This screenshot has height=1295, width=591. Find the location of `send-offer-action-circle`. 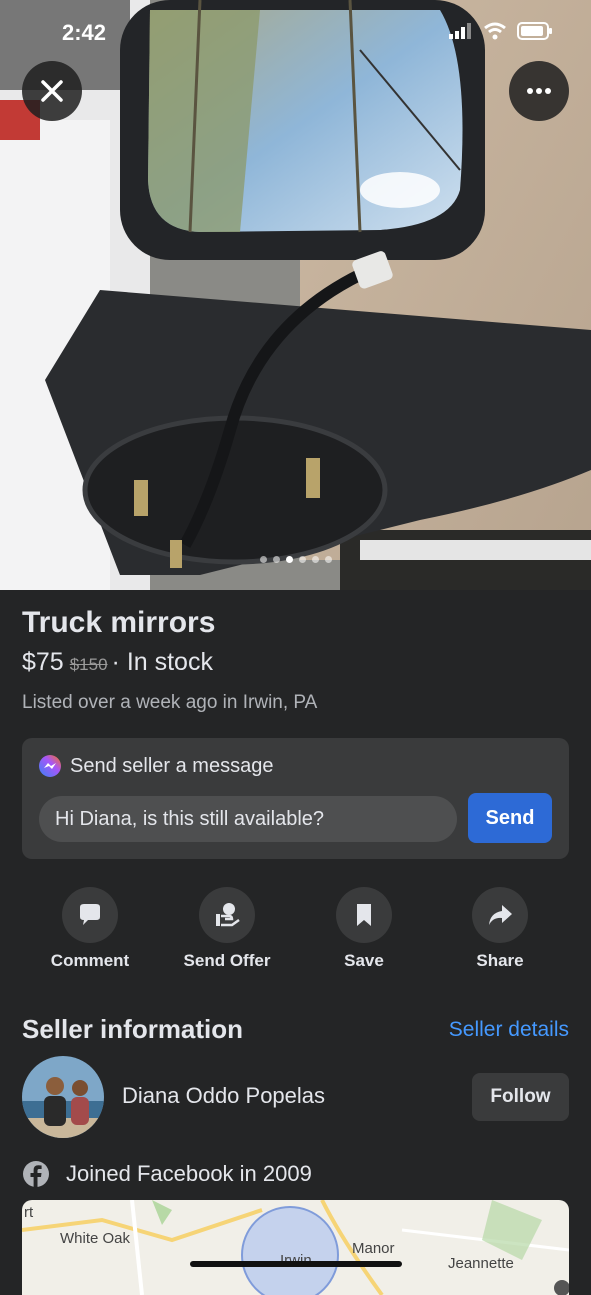

send-offer-action-circle is located at coordinates (227, 915).